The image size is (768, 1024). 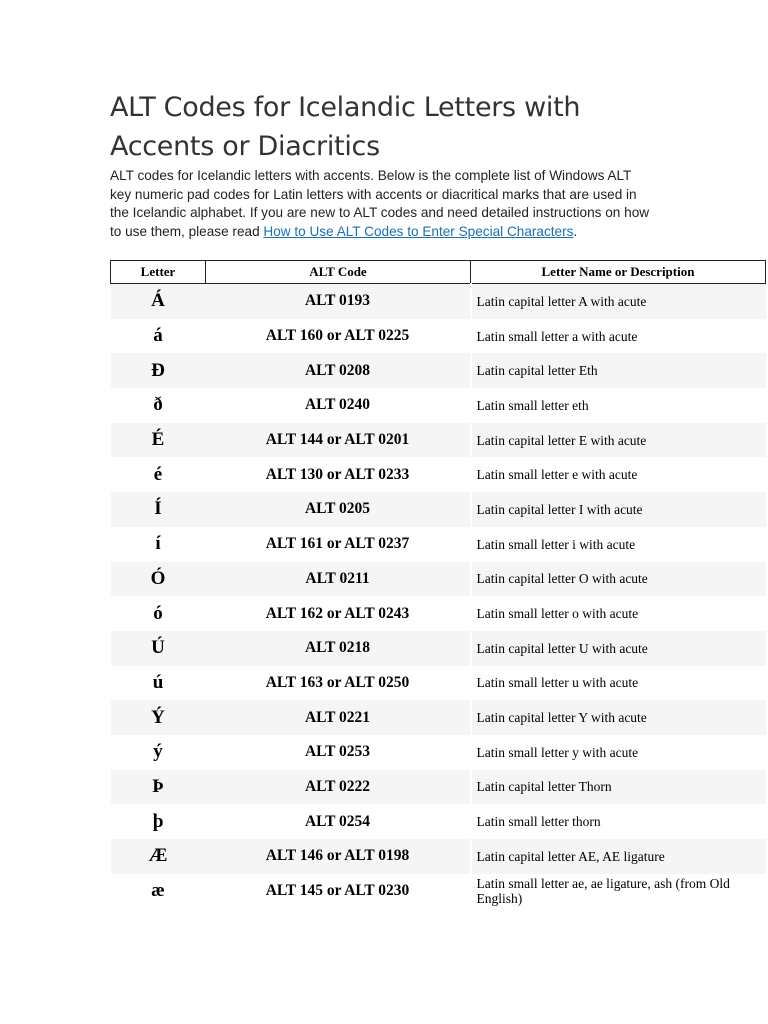 I want to click on alt-code-cell: ALT 144 or ALT 0201, so click(x=338, y=440).